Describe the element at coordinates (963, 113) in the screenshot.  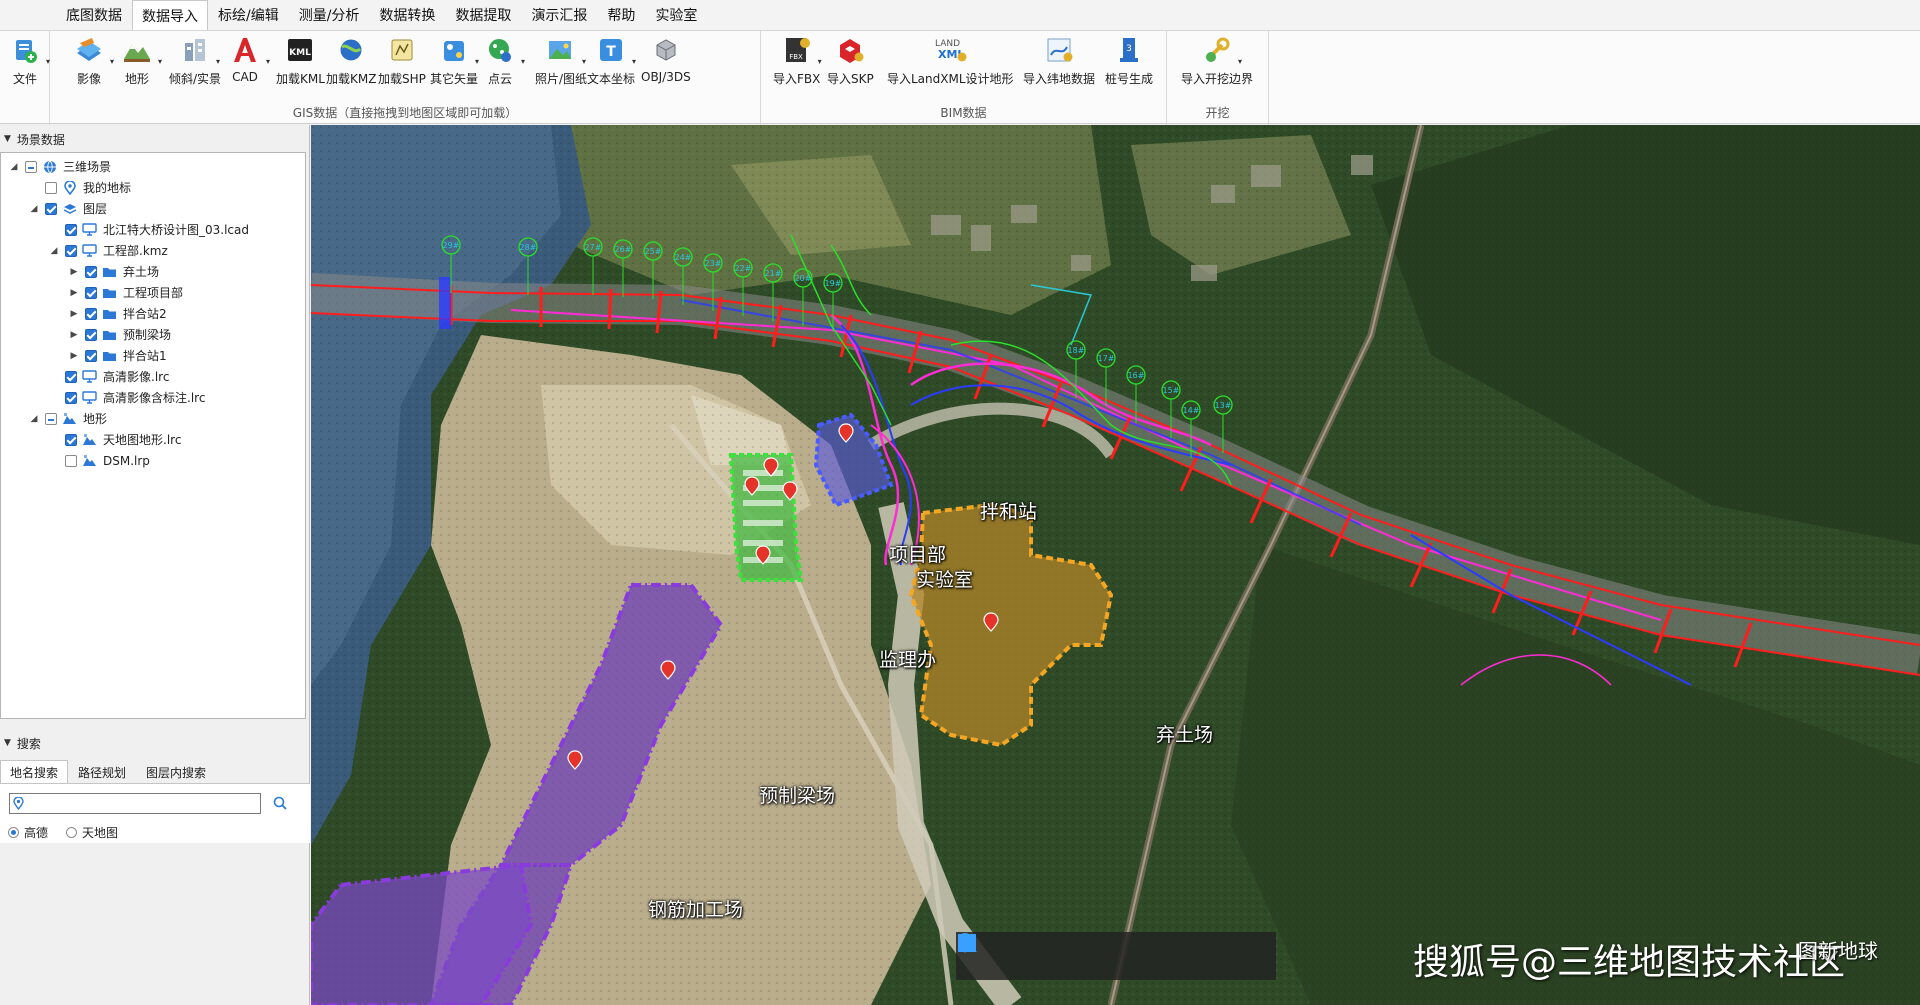
I see `bim-group-label: BIM数据` at that location.